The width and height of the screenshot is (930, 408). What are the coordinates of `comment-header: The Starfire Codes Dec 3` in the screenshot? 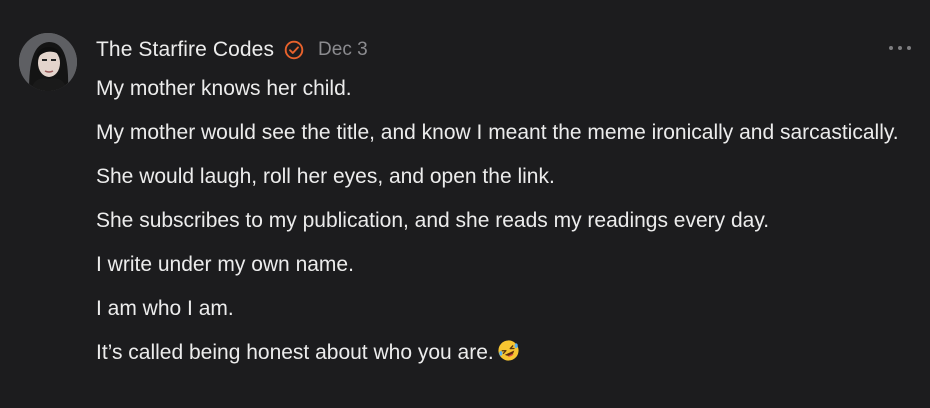 It's located at (232, 50).